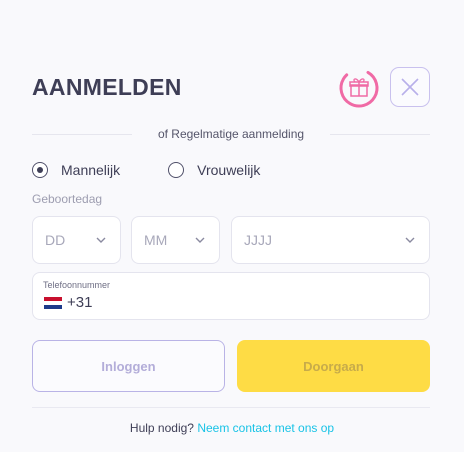  Describe the element at coordinates (82, 134) in the screenshot. I see `divider-line-left` at that location.